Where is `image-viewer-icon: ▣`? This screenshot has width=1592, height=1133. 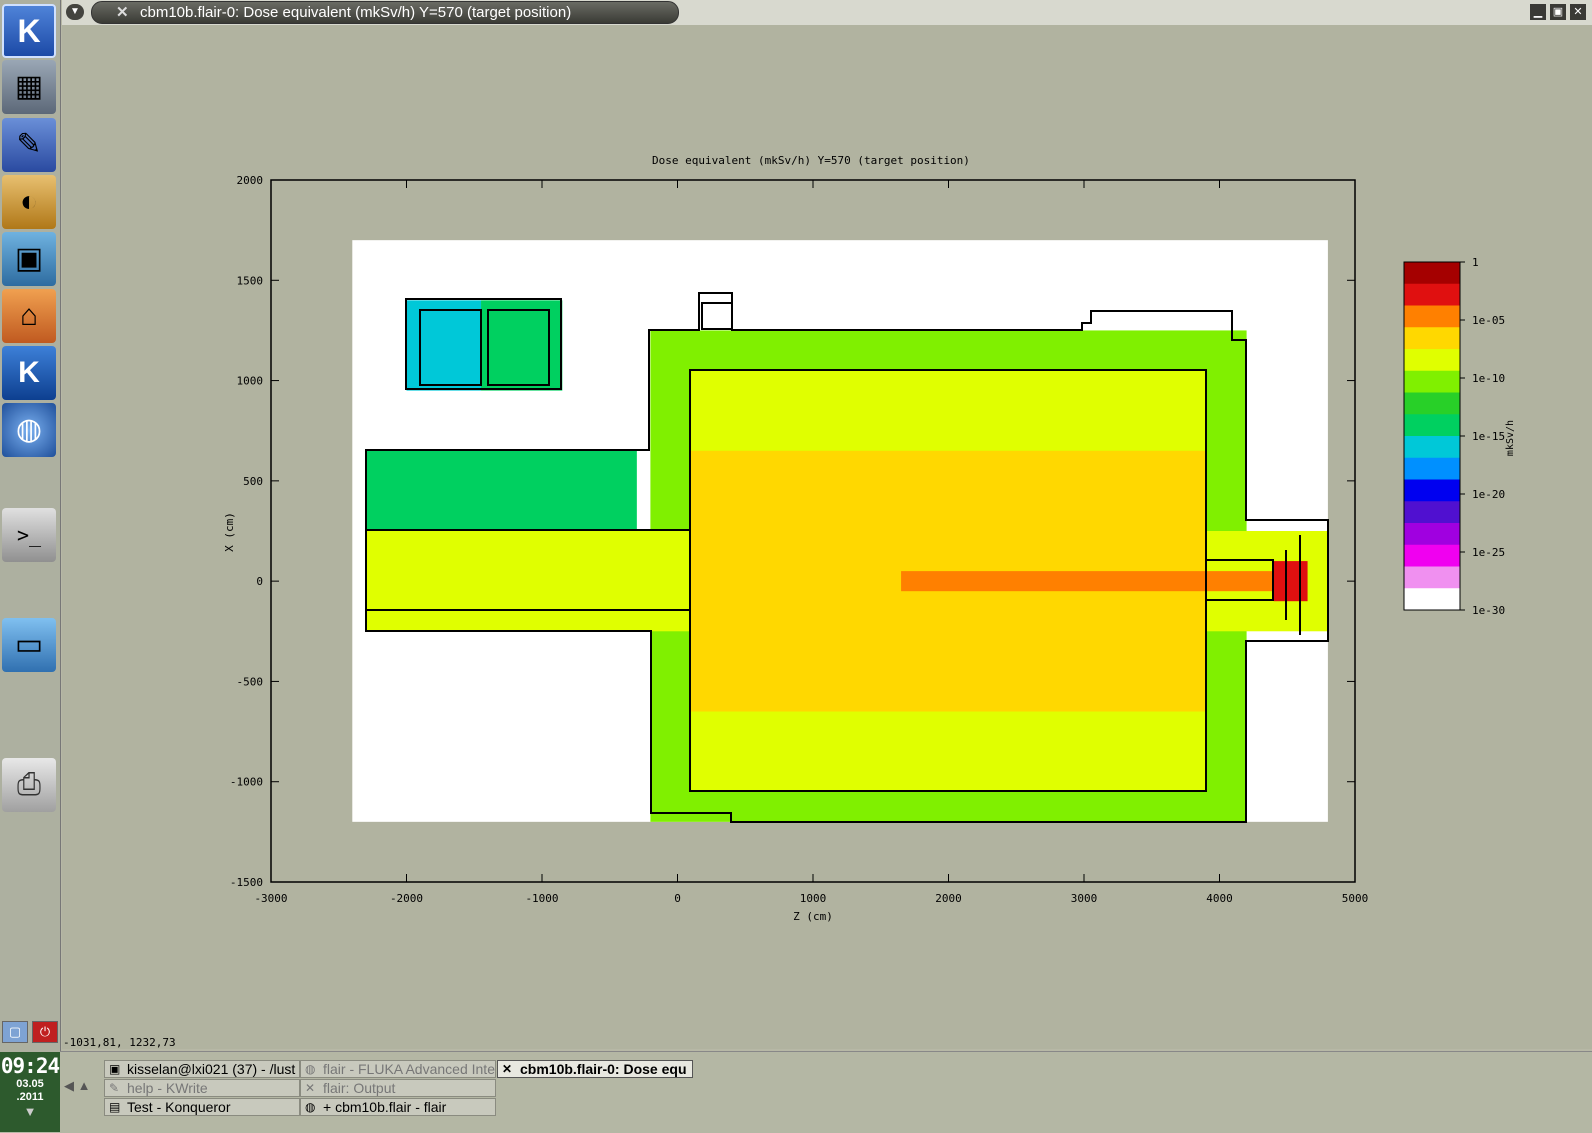
image-viewer-icon: ▣ is located at coordinates (29, 259).